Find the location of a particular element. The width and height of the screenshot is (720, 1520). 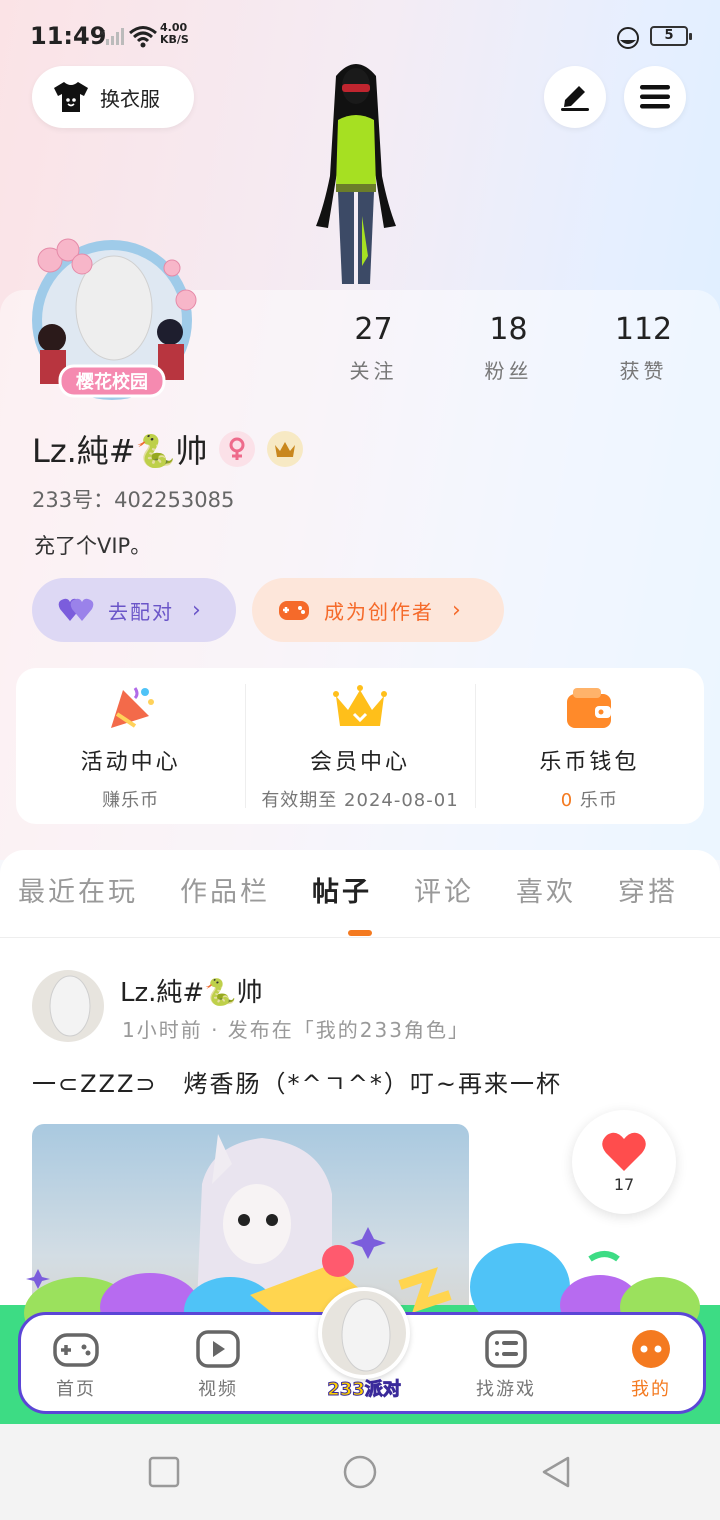

coin-wallet-title: 乐币钱包 is located at coordinates (589, 762).